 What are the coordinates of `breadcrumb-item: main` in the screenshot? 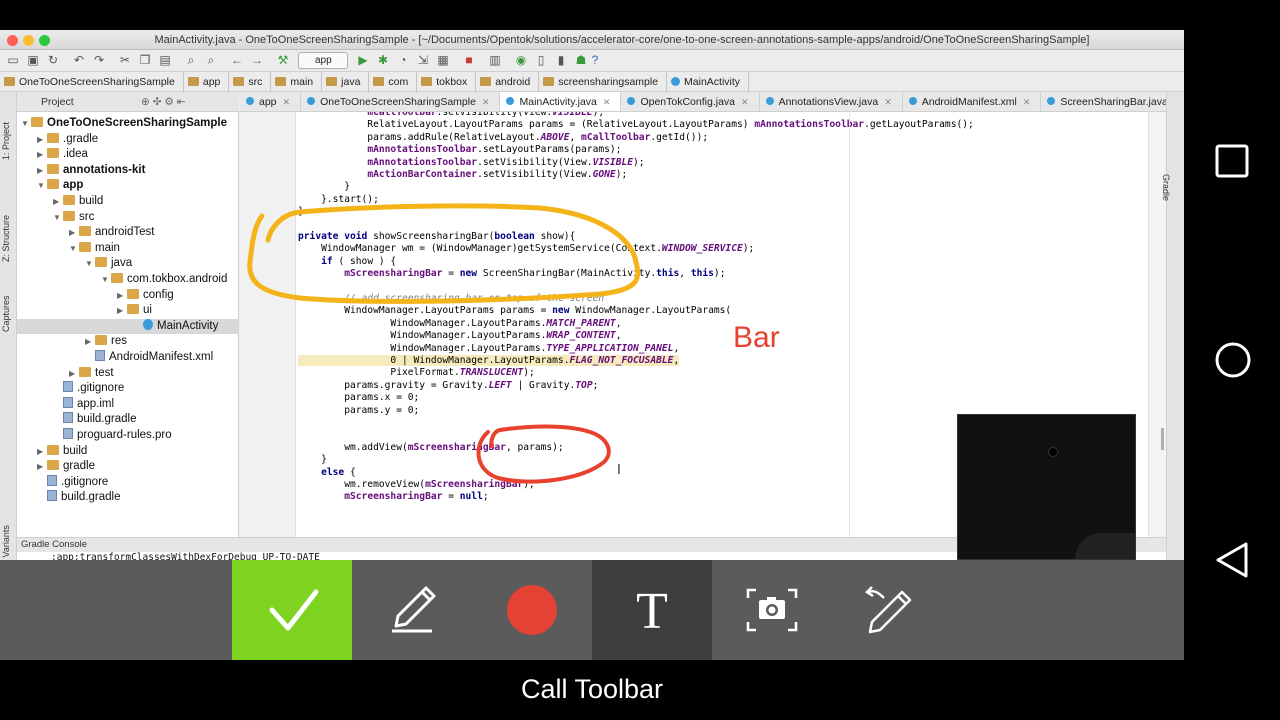 It's located at (297, 82).